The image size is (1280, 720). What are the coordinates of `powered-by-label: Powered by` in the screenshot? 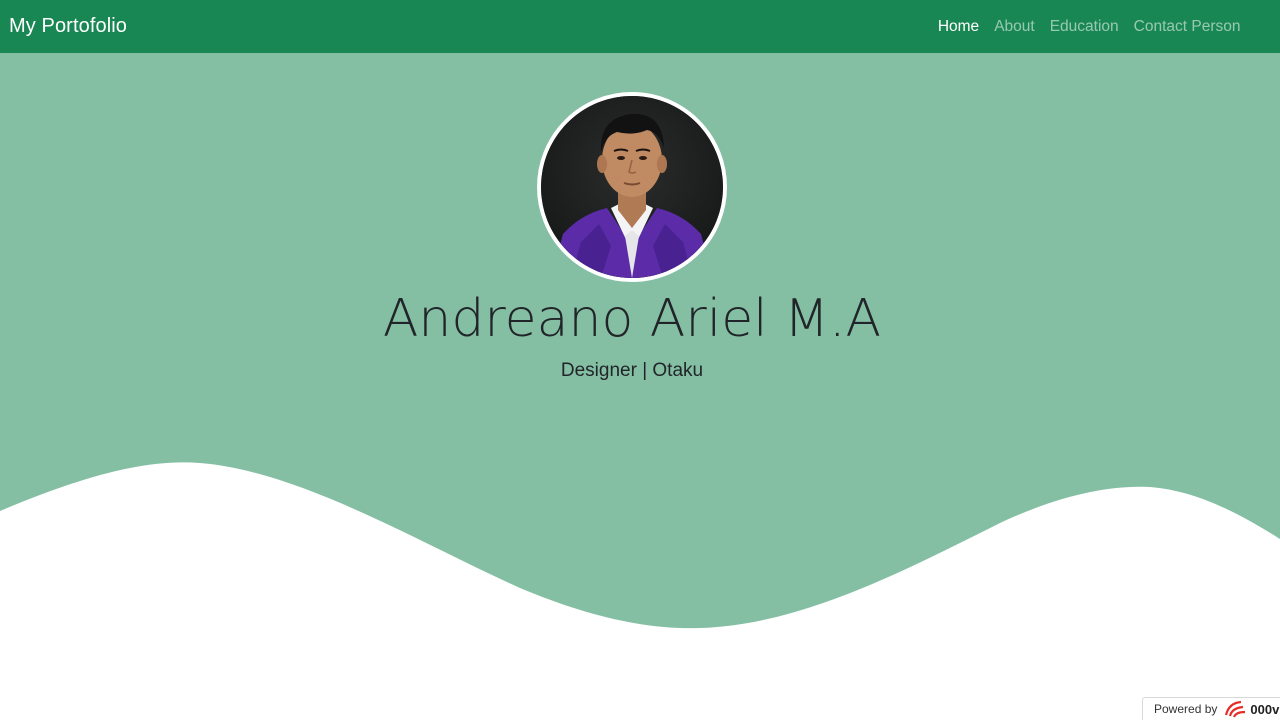 It's located at (1186, 709).